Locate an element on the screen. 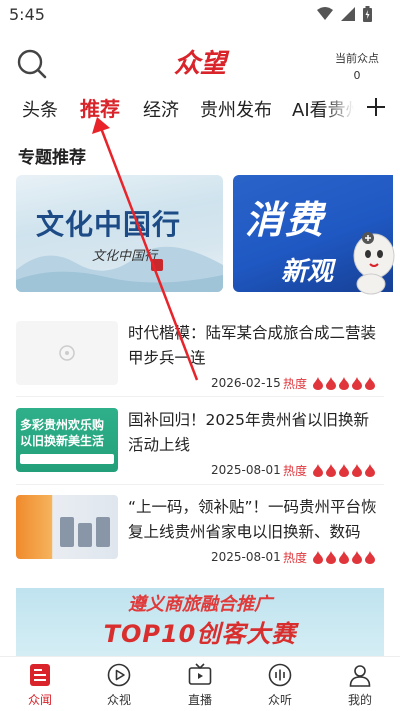 The width and height of the screenshot is (400, 711). section-title: 专题推荐 is located at coordinates (52, 158).